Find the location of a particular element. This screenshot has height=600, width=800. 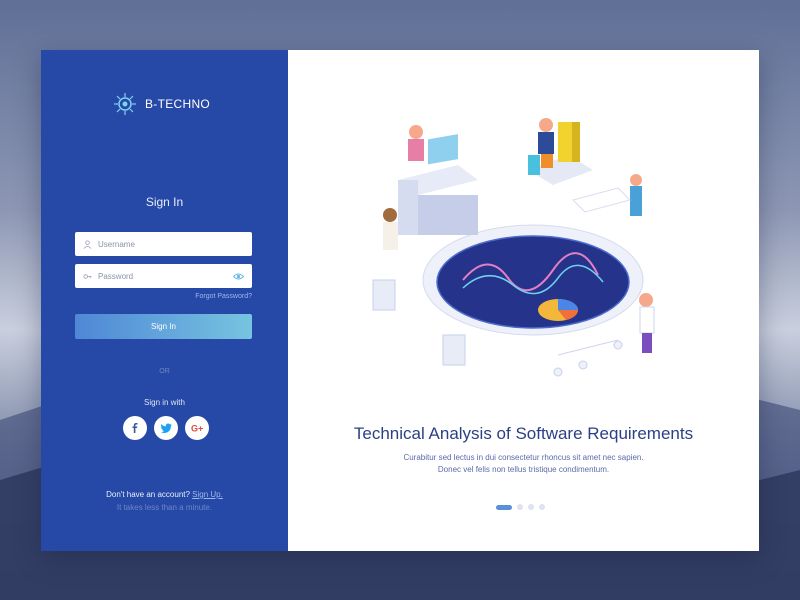

brand-name: B-TECHNO is located at coordinates (178, 104).